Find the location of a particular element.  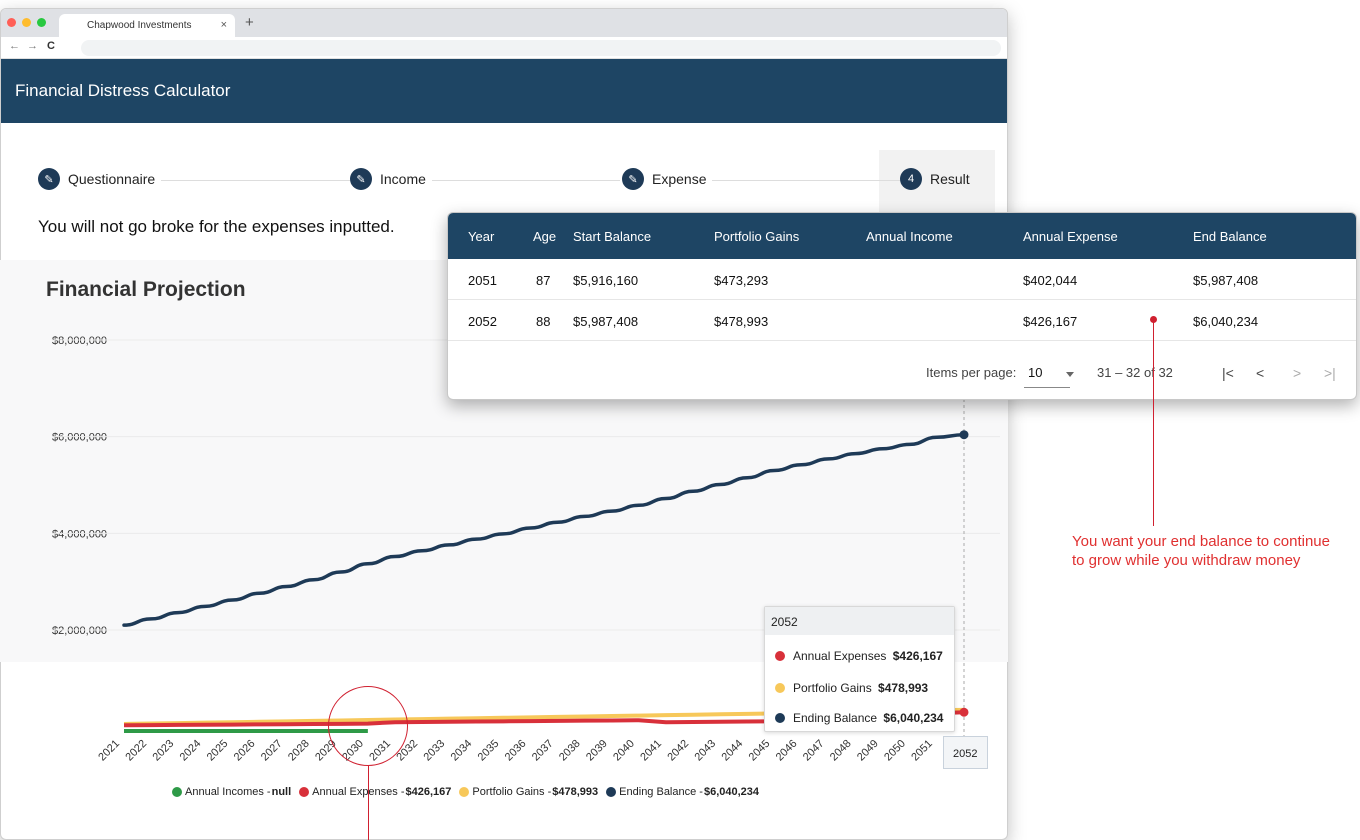

navy-dot-icon is located at coordinates (611, 792).